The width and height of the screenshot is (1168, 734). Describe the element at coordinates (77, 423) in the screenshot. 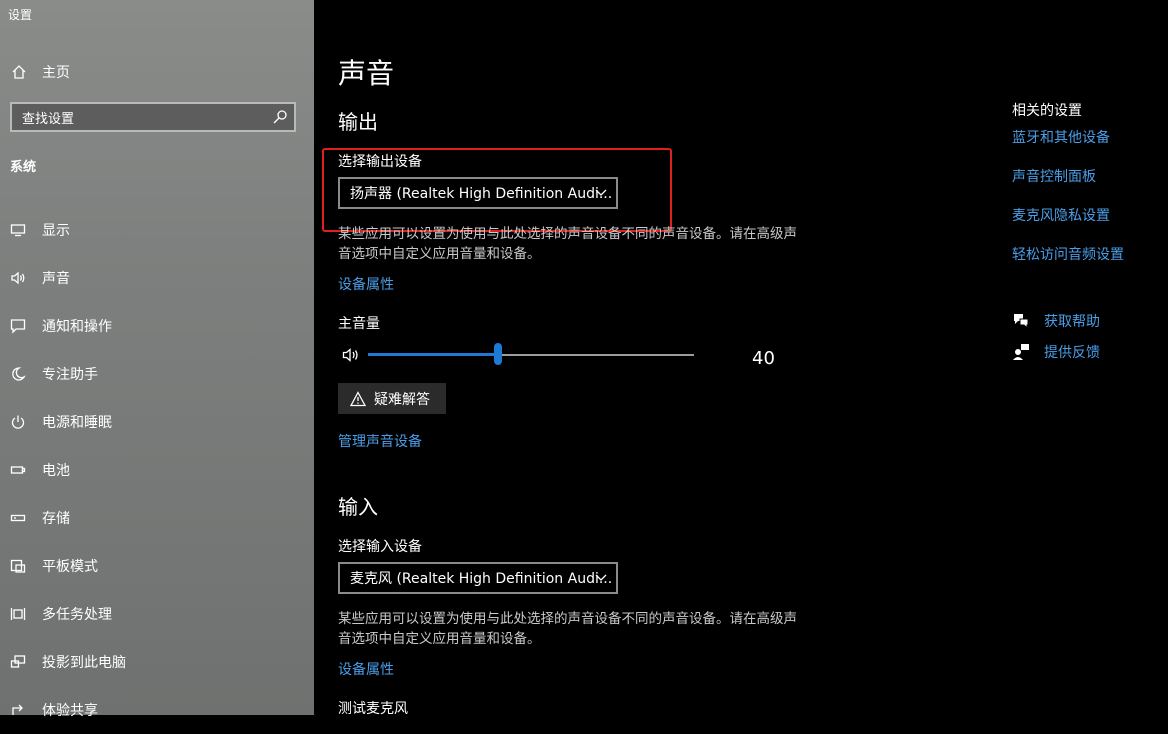

I see `sidebar-item-label: 电源和睡眠` at that location.